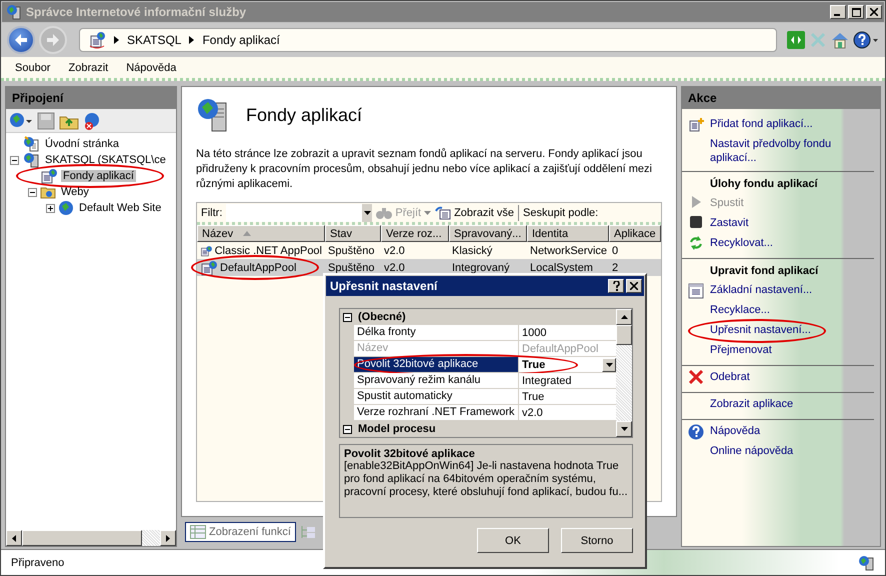 This screenshot has width=886, height=576. I want to click on remove-x-icon, so click(696, 377).